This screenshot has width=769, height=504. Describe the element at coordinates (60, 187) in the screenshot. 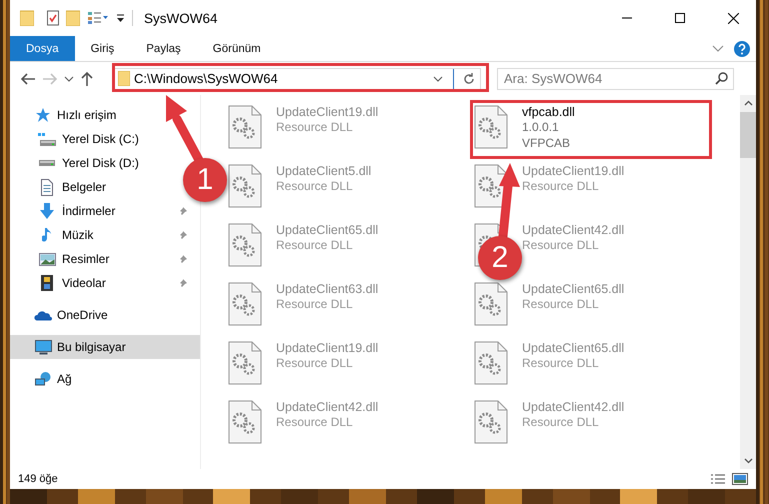

I see `sidebar-item: Belgeler` at that location.